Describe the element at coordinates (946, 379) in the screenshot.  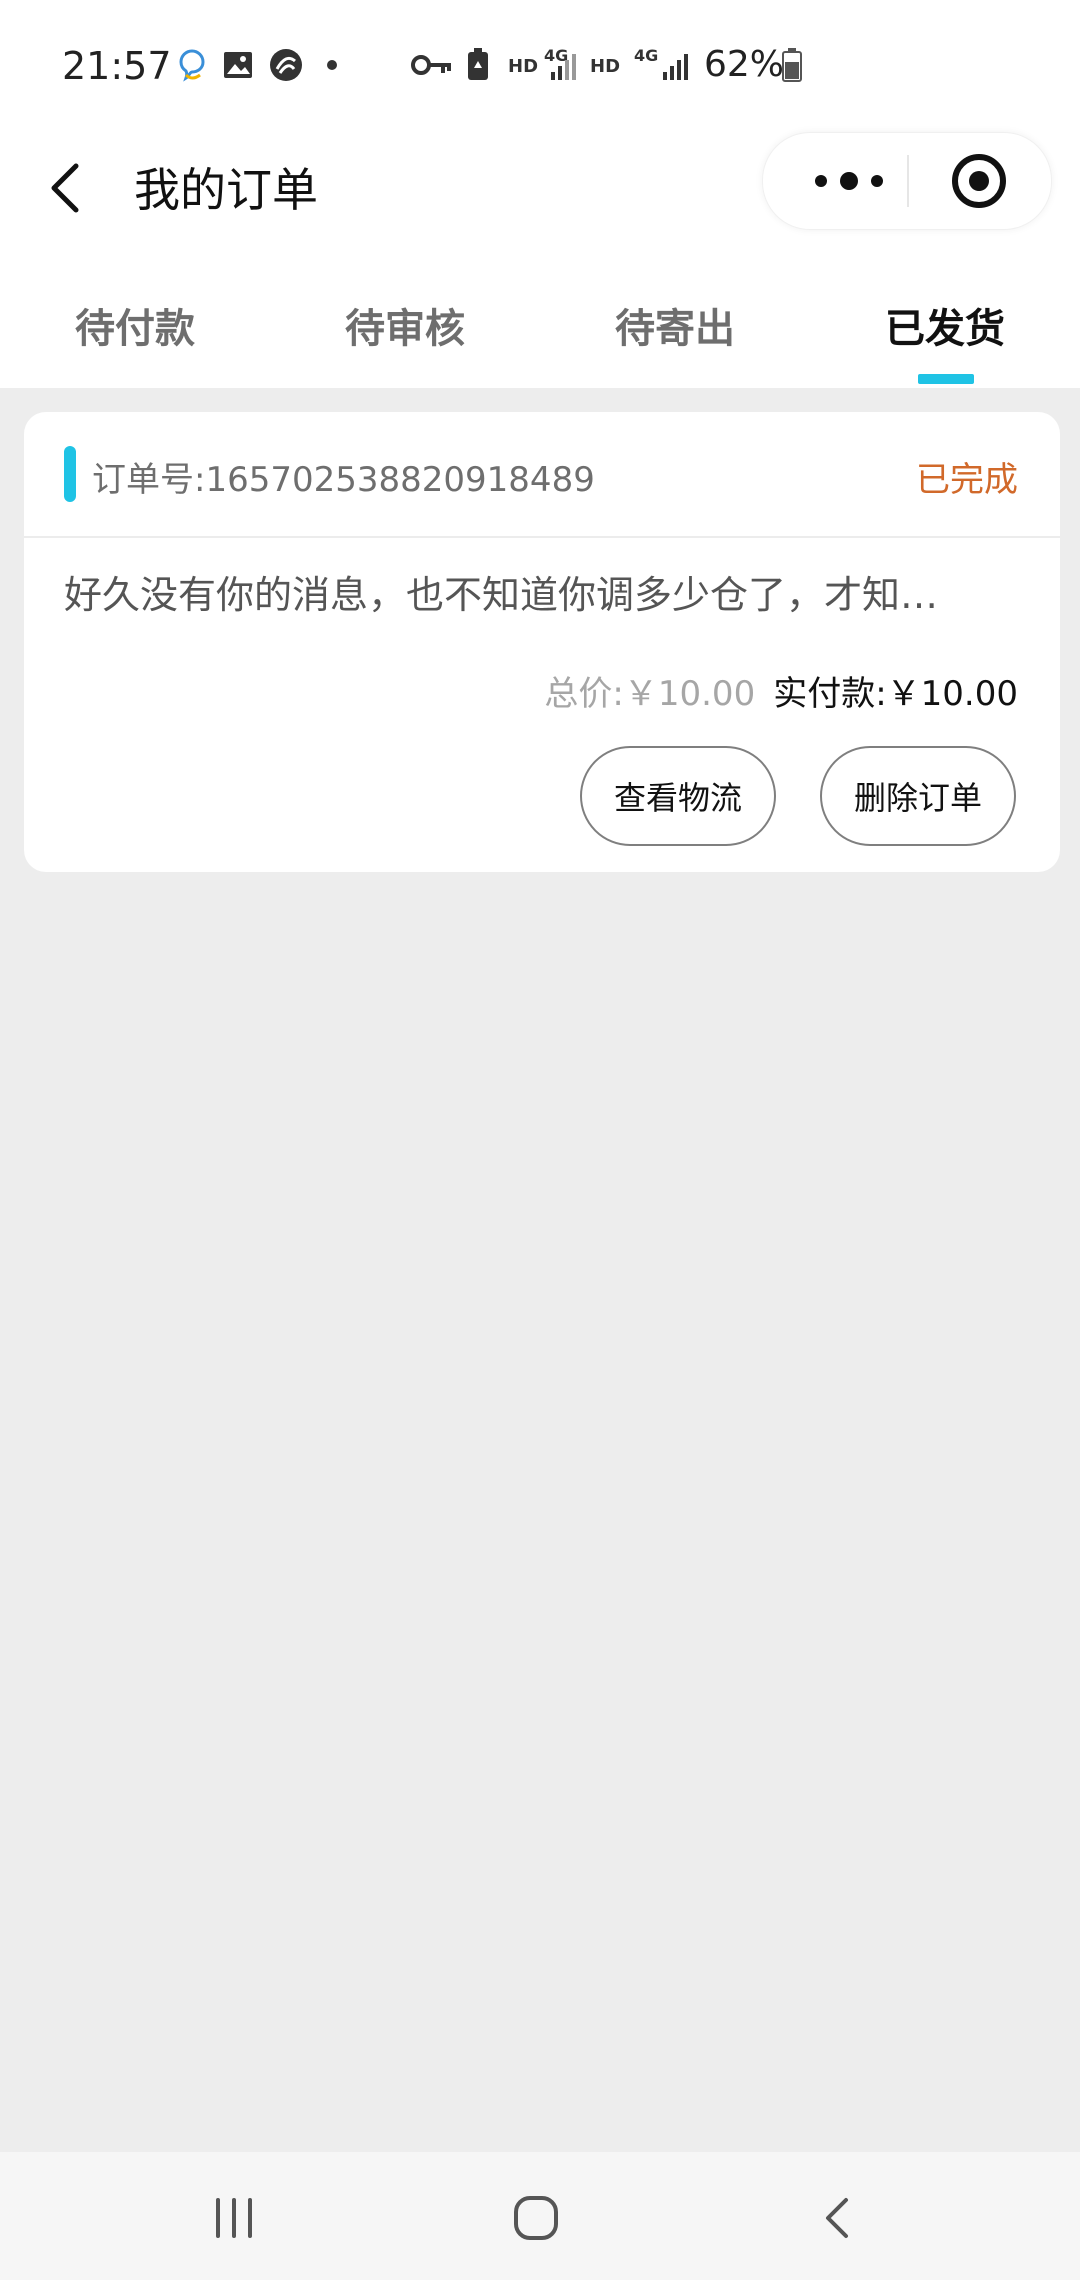
I see `active-tab-indicator` at that location.